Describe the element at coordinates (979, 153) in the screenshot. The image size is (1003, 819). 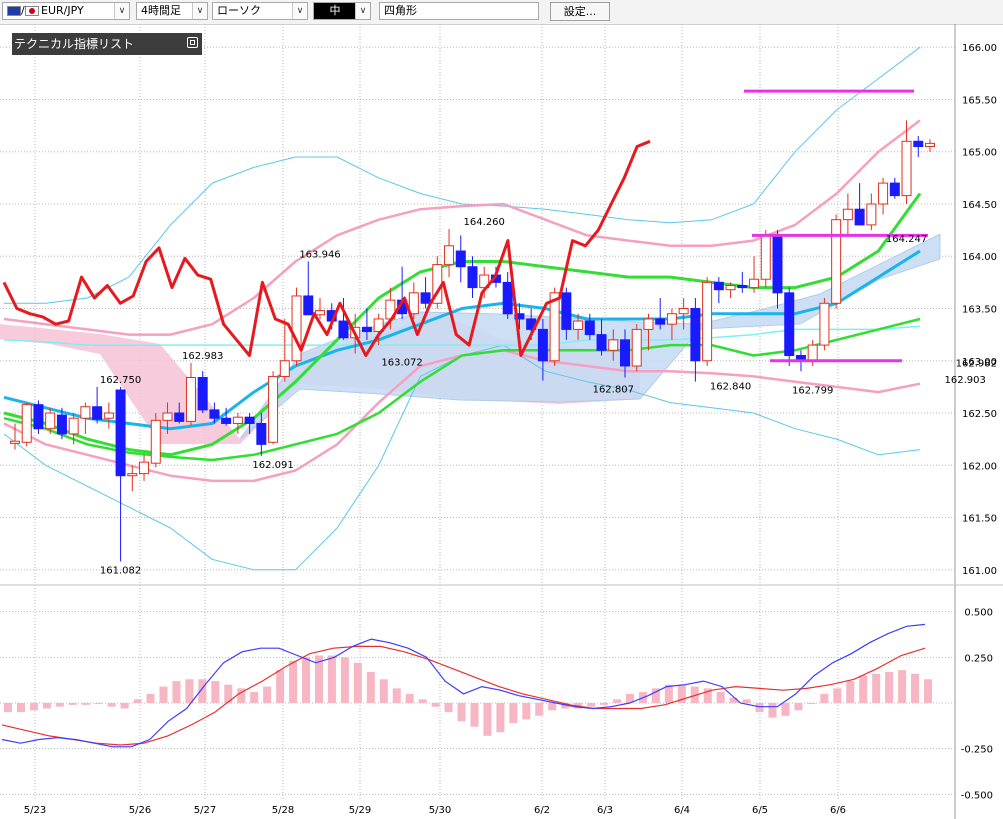
I see `price-tick-label: 165.00` at that location.